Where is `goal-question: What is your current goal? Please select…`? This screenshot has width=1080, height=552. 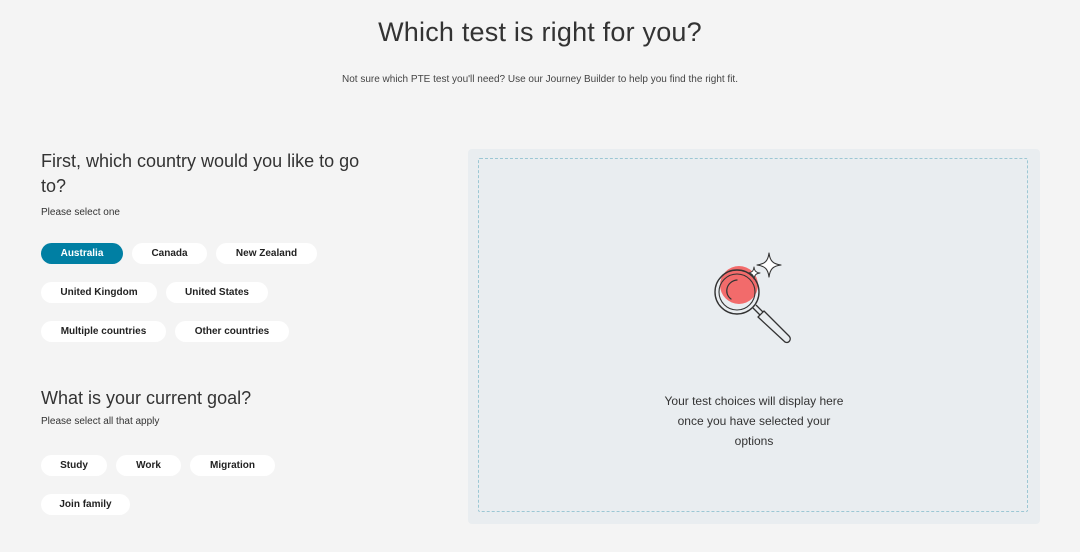
goal-question: What is your current goal? Please select… is located at coordinates (211, 406).